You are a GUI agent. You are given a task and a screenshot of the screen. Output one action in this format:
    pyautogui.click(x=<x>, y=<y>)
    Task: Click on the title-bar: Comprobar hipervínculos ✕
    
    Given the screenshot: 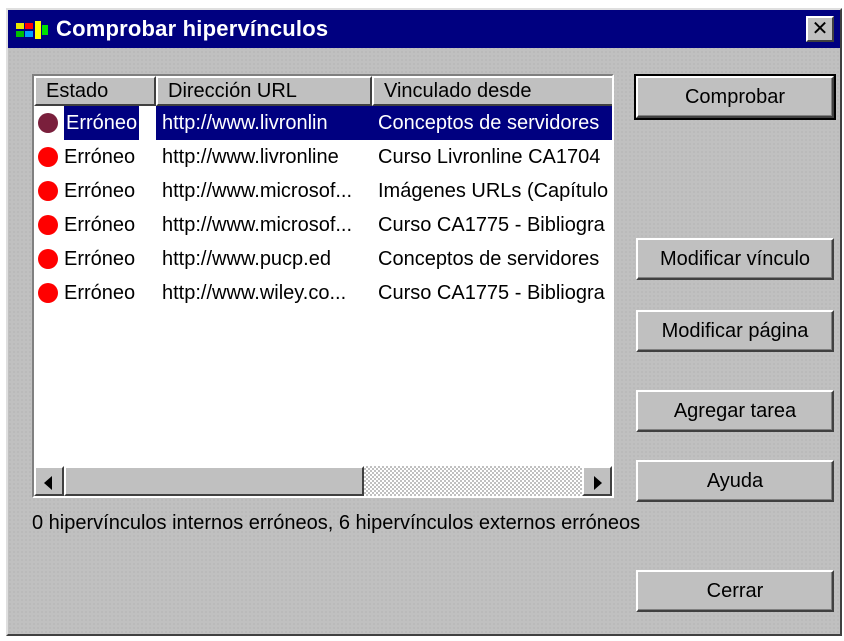 What is the action you would take?
    pyautogui.click(x=424, y=29)
    